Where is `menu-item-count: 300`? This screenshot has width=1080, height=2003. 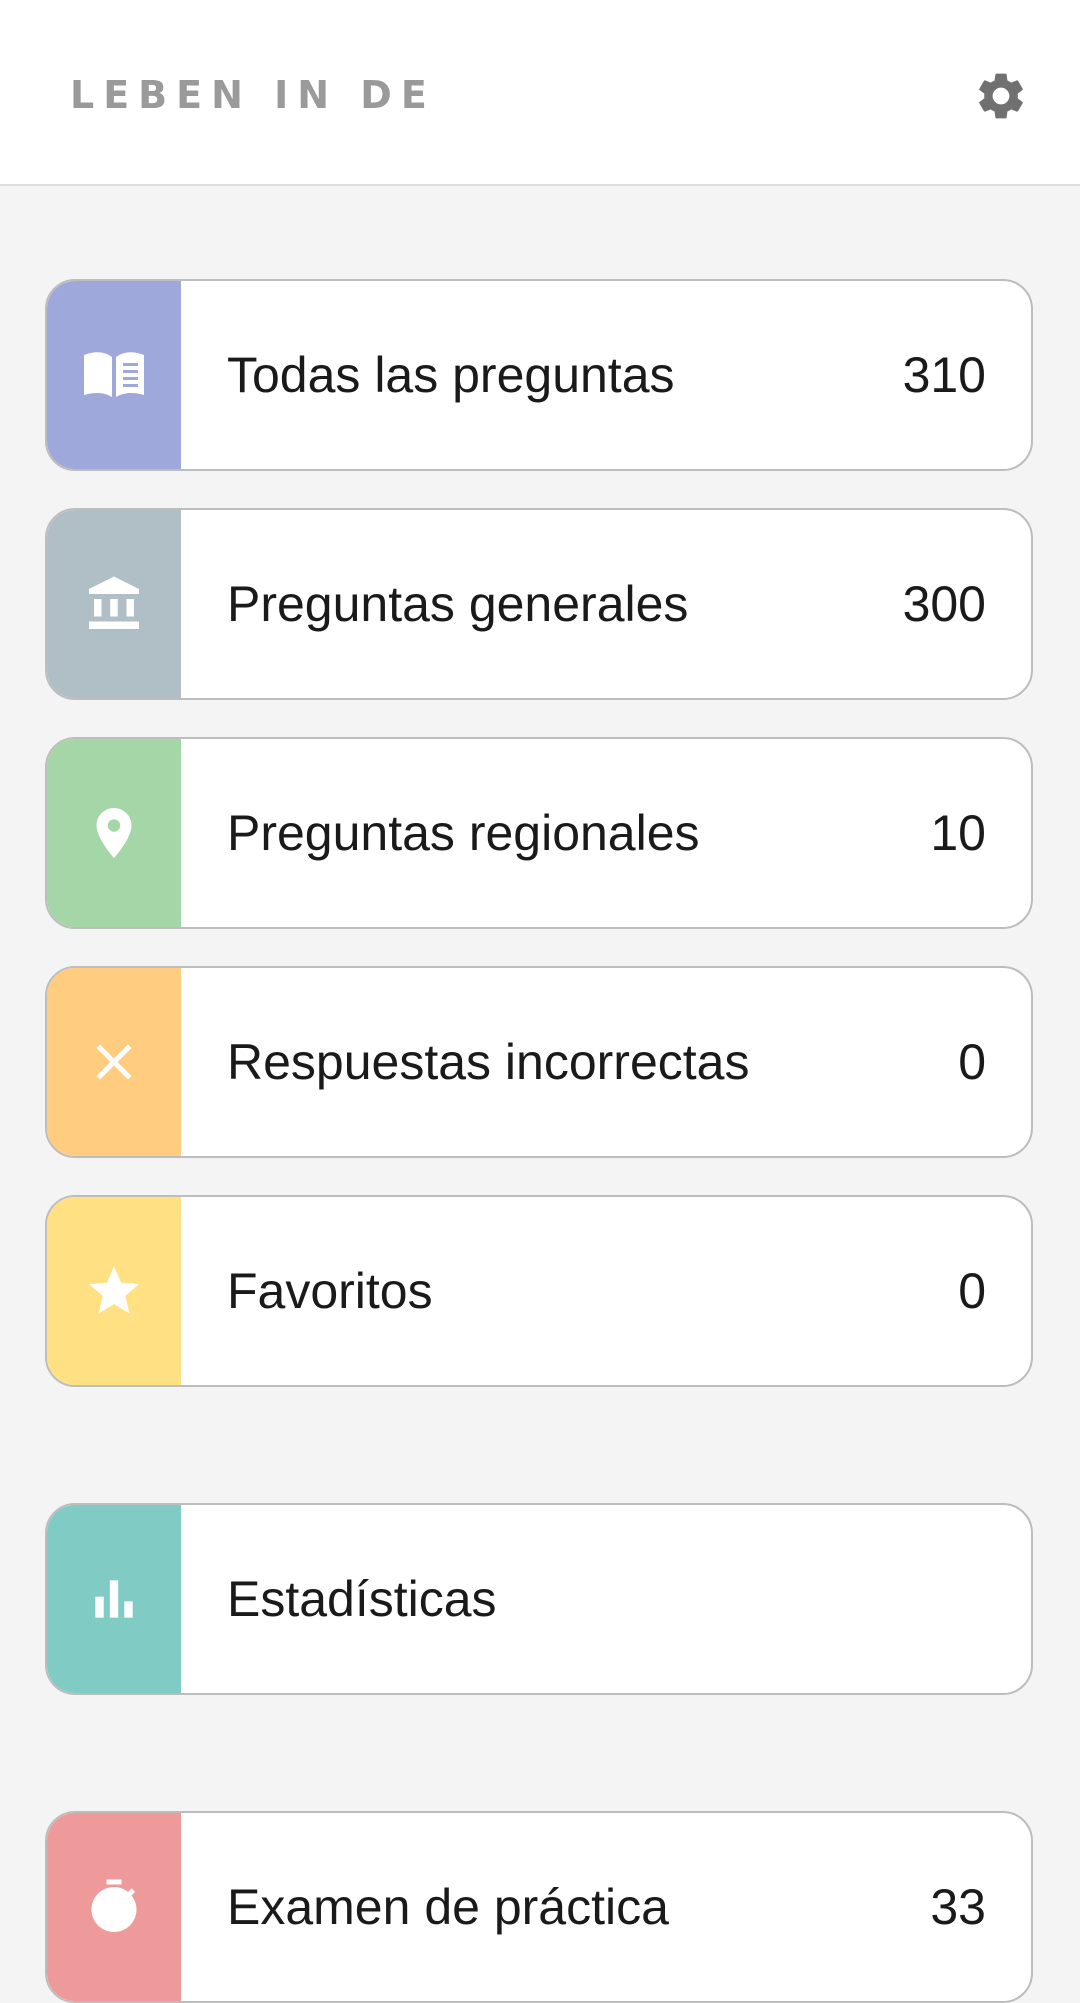 menu-item-count: 300 is located at coordinates (944, 604).